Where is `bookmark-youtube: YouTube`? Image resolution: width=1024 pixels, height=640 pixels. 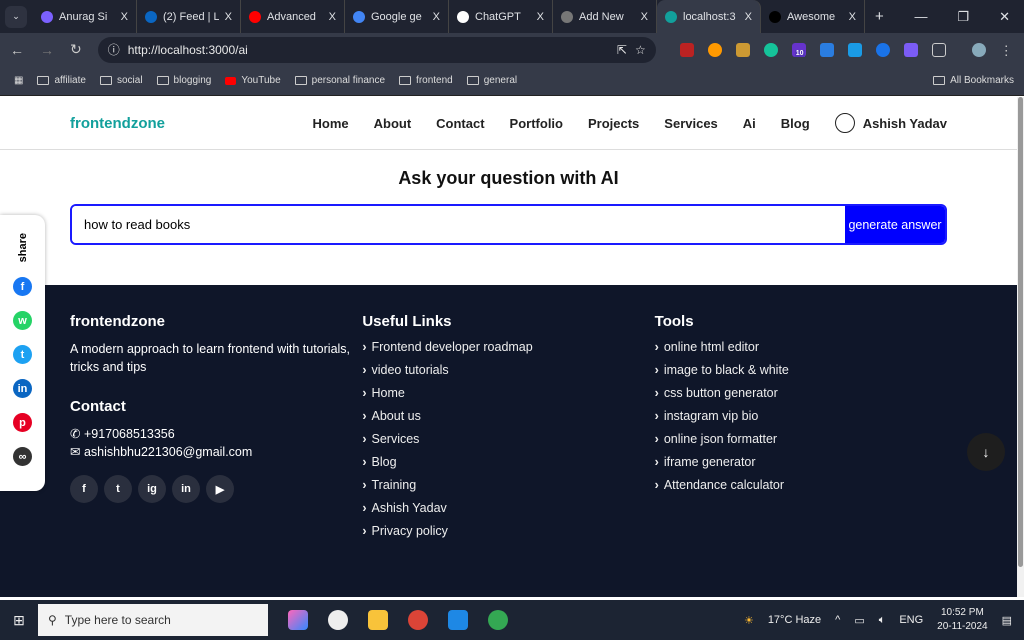 bookmark-youtube: YouTube is located at coordinates (253, 80).